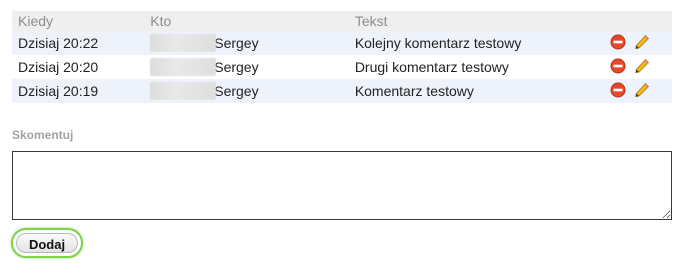 This screenshot has width=686, height=276. I want to click on comment-text: Kolejny komentarz testowy, so click(474, 43).